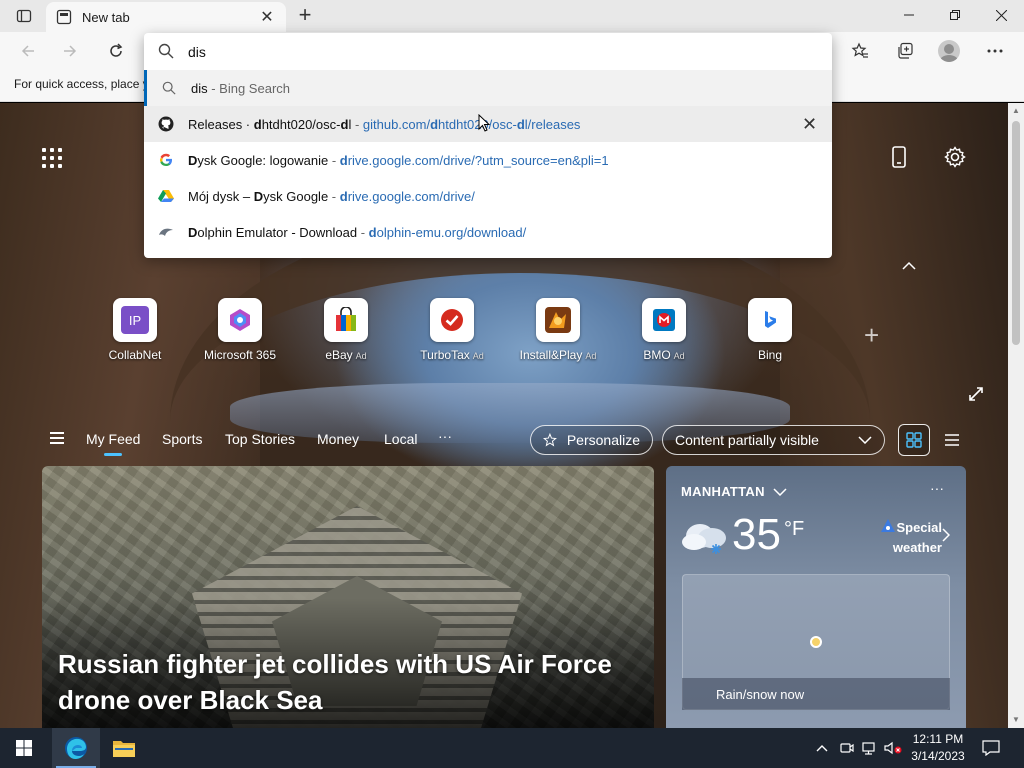  What do you see at coordinates (938, 739) in the screenshot?
I see `clock-time: 12:11 PM` at bounding box center [938, 739].